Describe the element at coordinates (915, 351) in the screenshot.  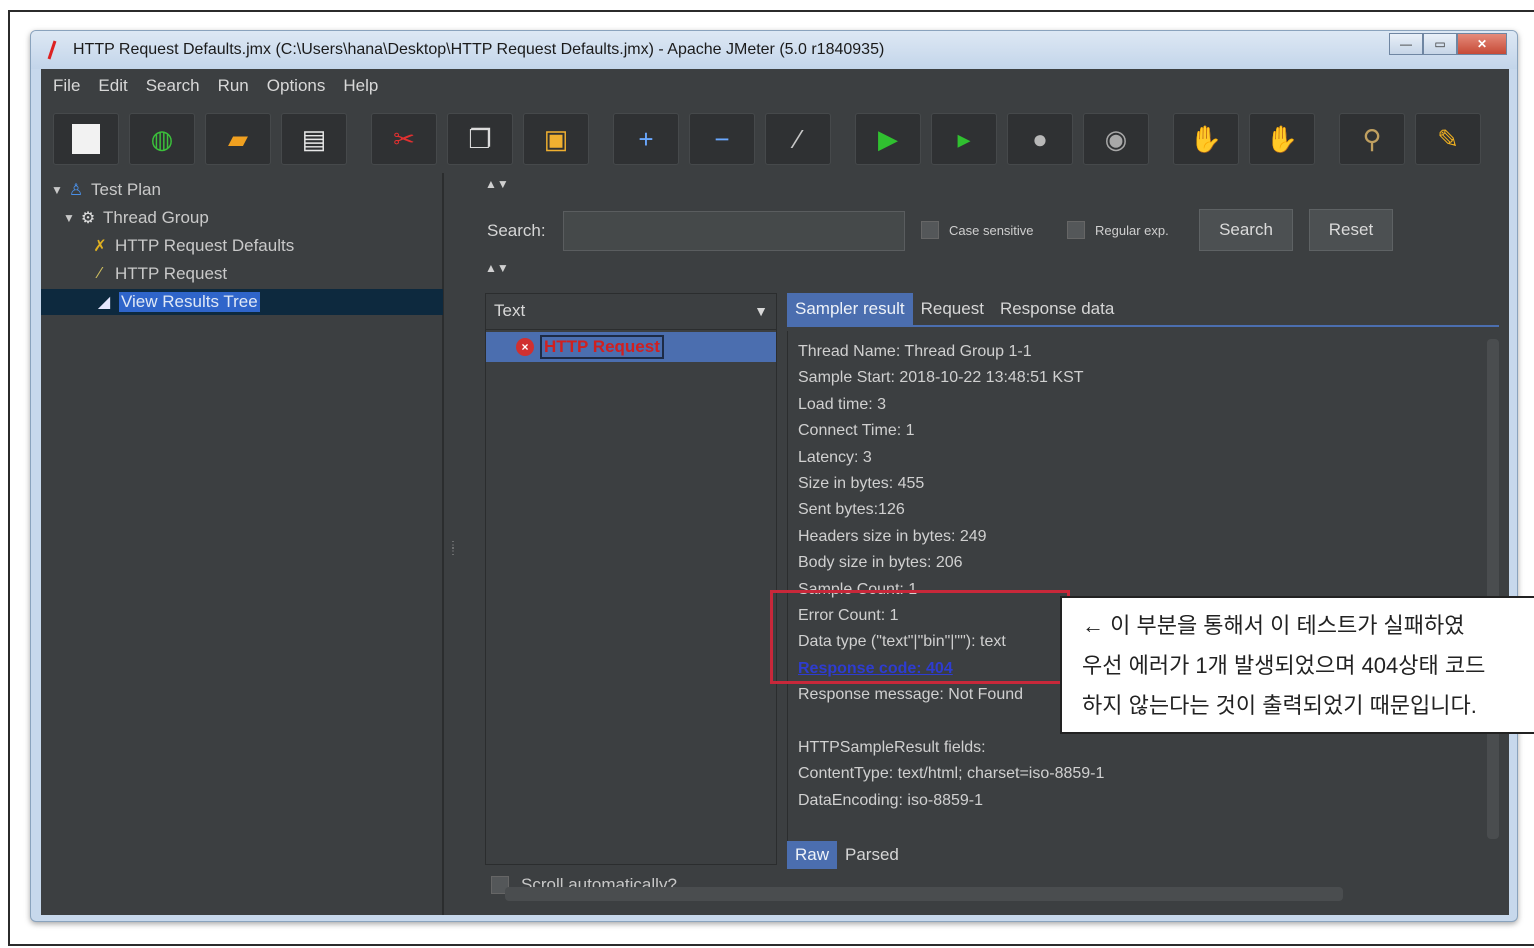
I see `detail-line: Thread Name: Thread Group 1-1` at that location.